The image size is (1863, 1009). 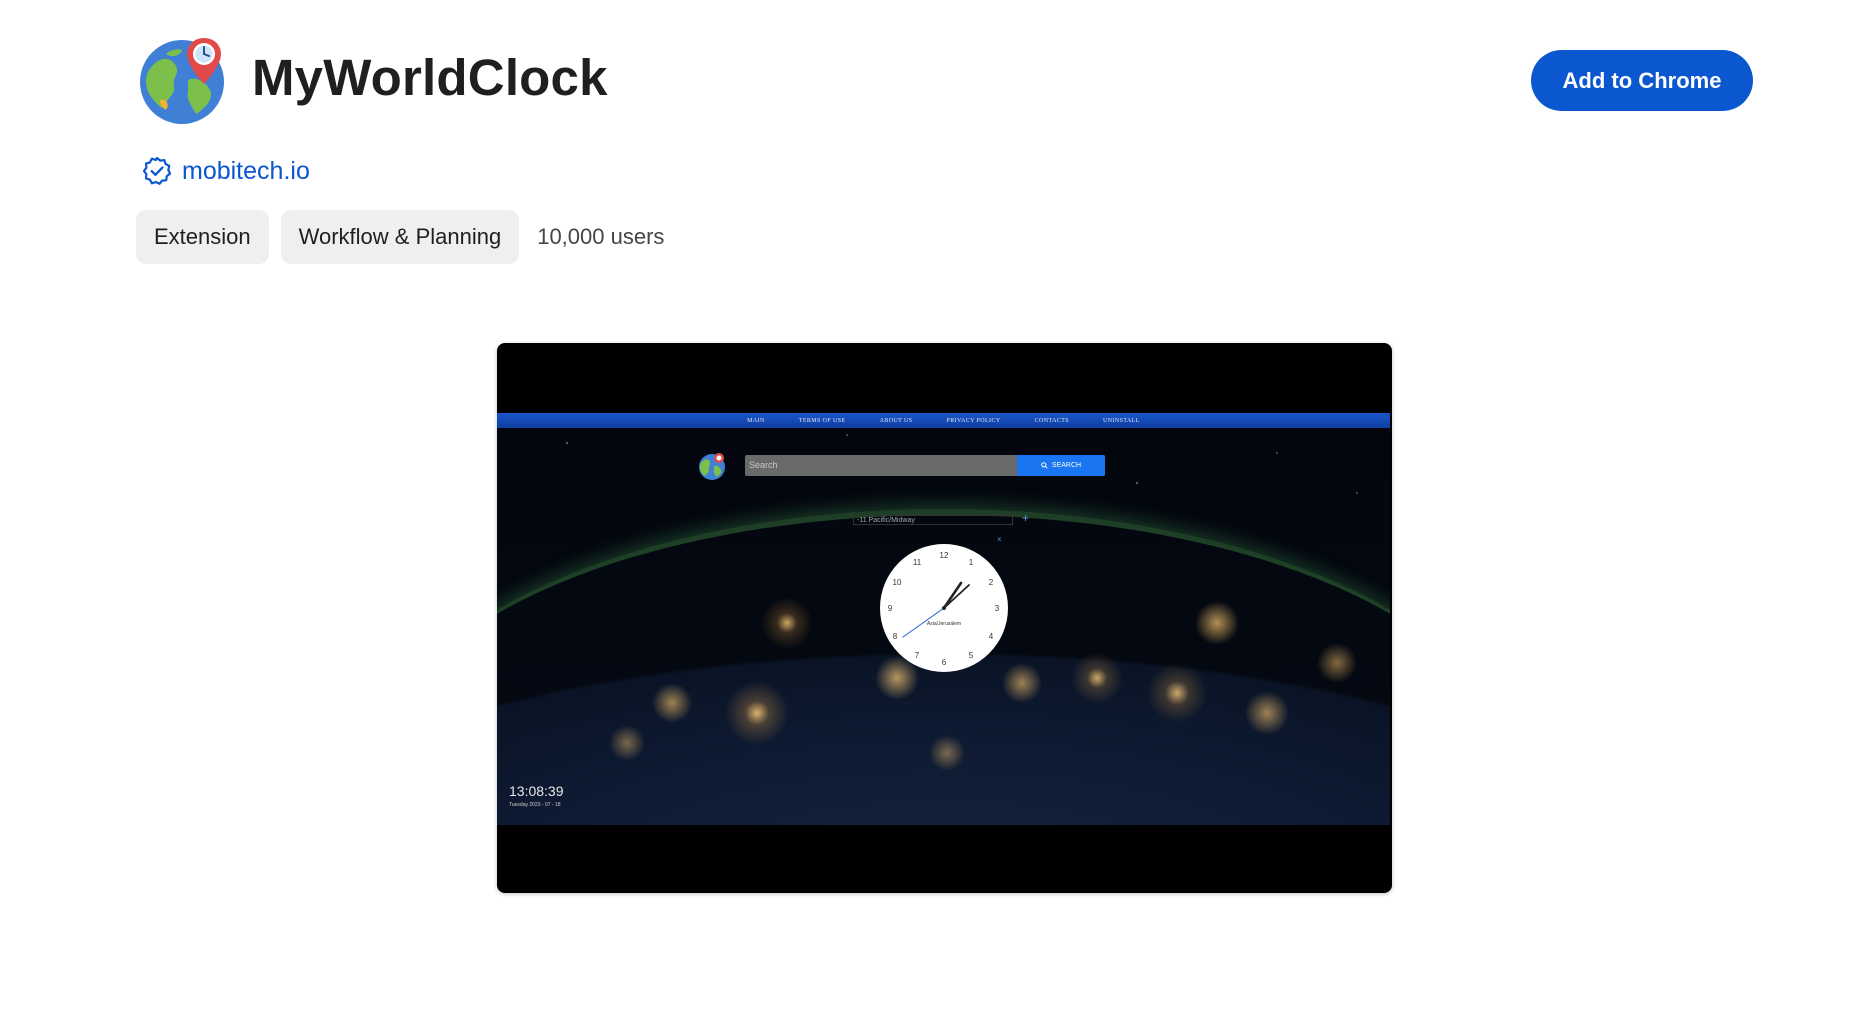 I want to click on clock-number-3: 3, so click(x=997, y=608).